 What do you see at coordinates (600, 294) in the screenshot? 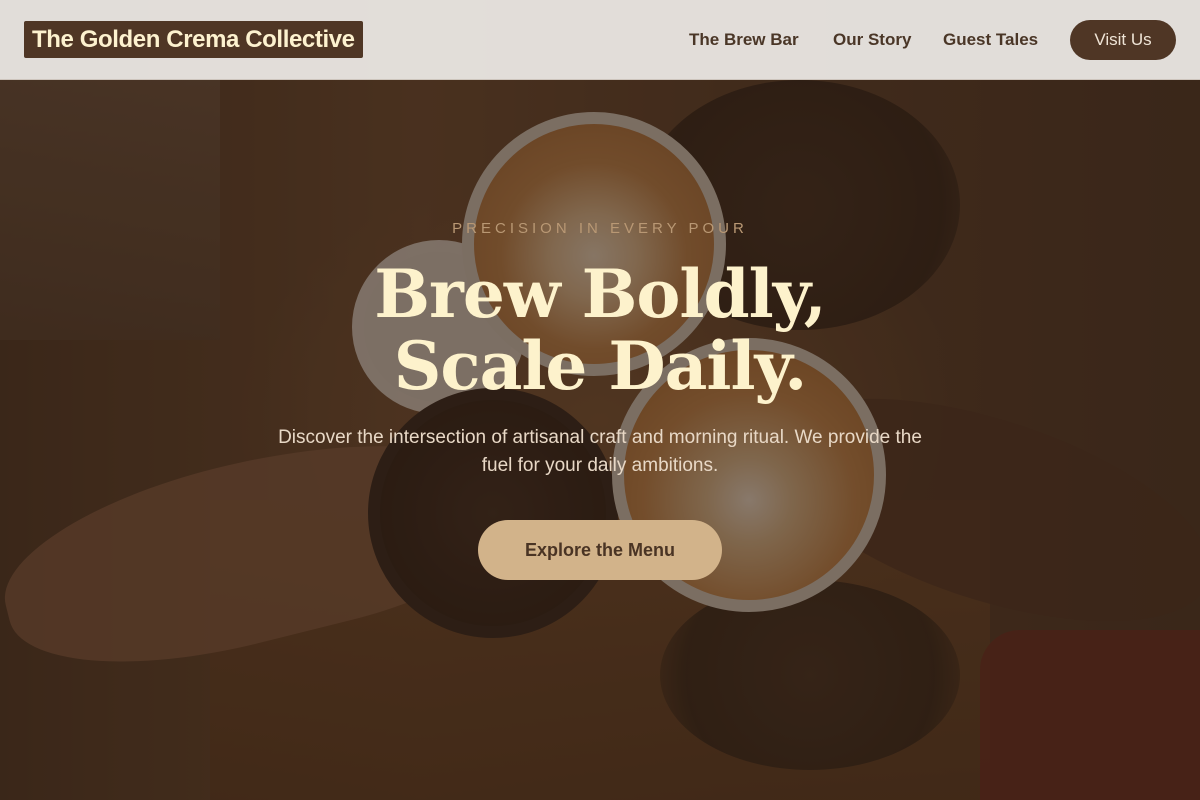
I see `hero-headline-line-1: Brew Boldly,` at bounding box center [600, 294].